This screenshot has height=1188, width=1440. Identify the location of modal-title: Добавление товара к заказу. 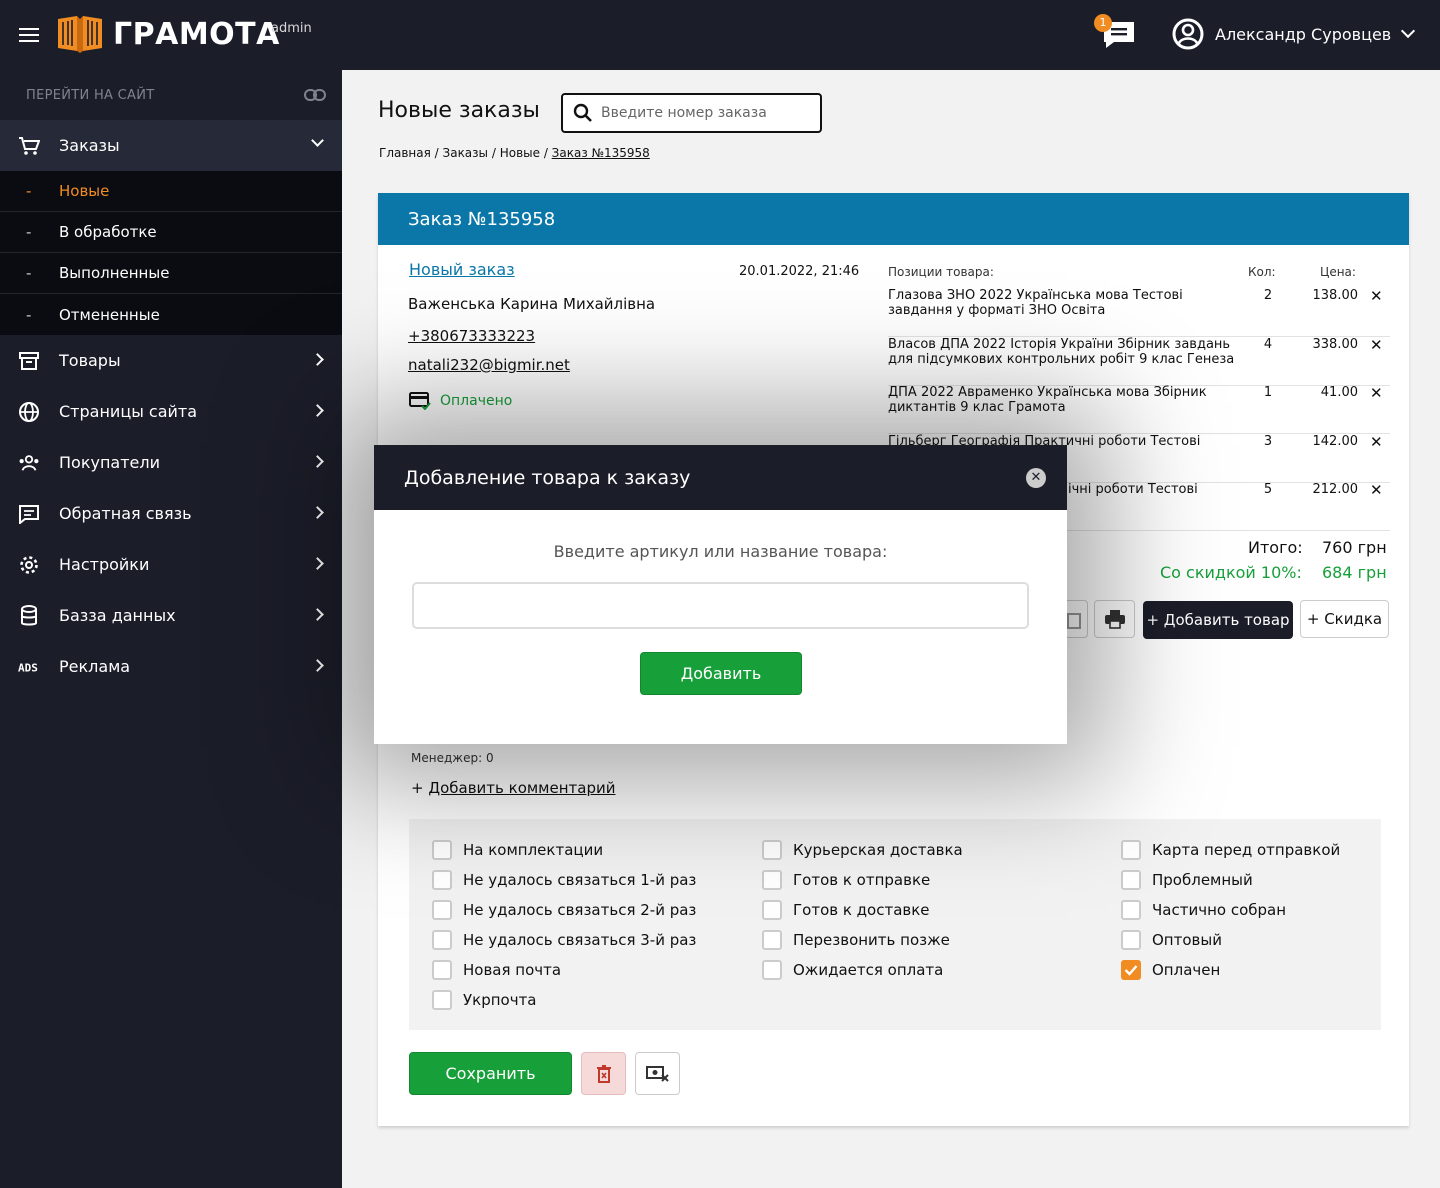
(547, 477).